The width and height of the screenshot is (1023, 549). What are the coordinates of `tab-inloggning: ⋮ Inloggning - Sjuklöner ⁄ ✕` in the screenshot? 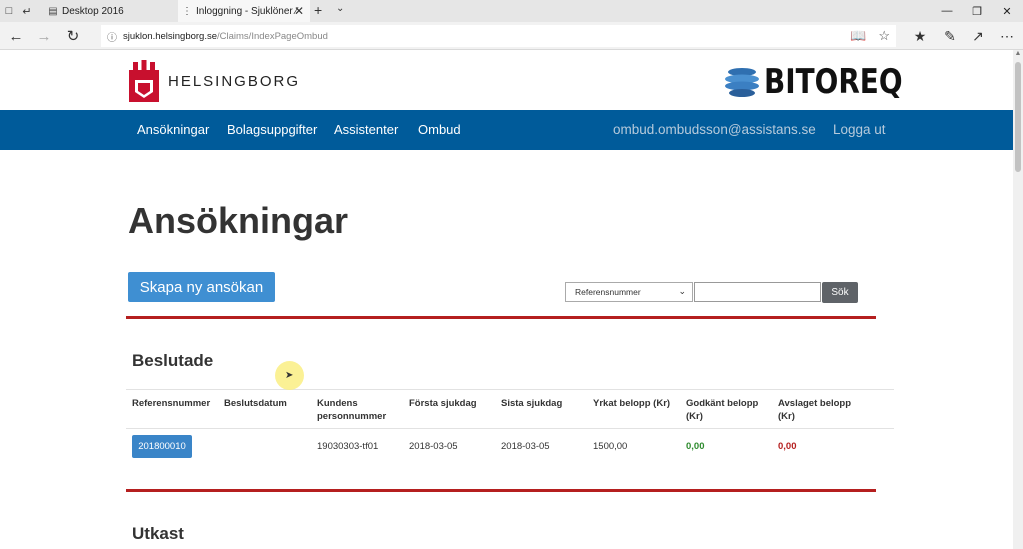 It's located at (244, 11).